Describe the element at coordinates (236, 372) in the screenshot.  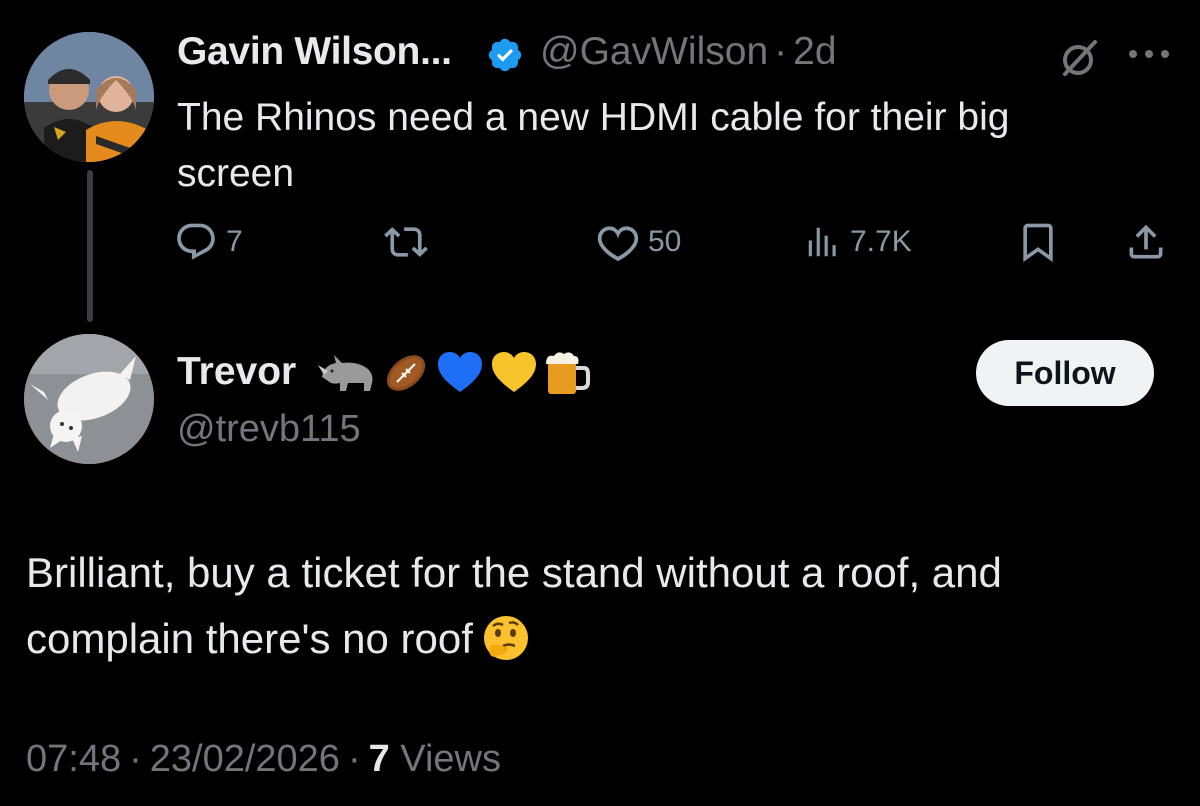
I see `author-name: Trevor` at that location.